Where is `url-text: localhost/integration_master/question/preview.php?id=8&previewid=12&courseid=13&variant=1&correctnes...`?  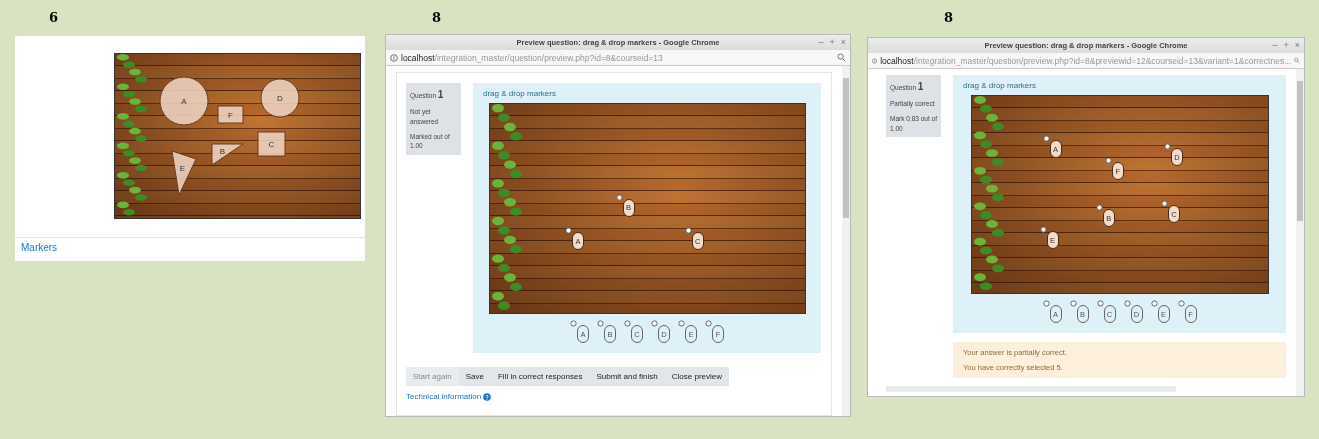 url-text: localhost/integration_master/question/preview.php?id=8&previewid=12&courseid=13&variant=1&correctnes... is located at coordinates (1086, 60).